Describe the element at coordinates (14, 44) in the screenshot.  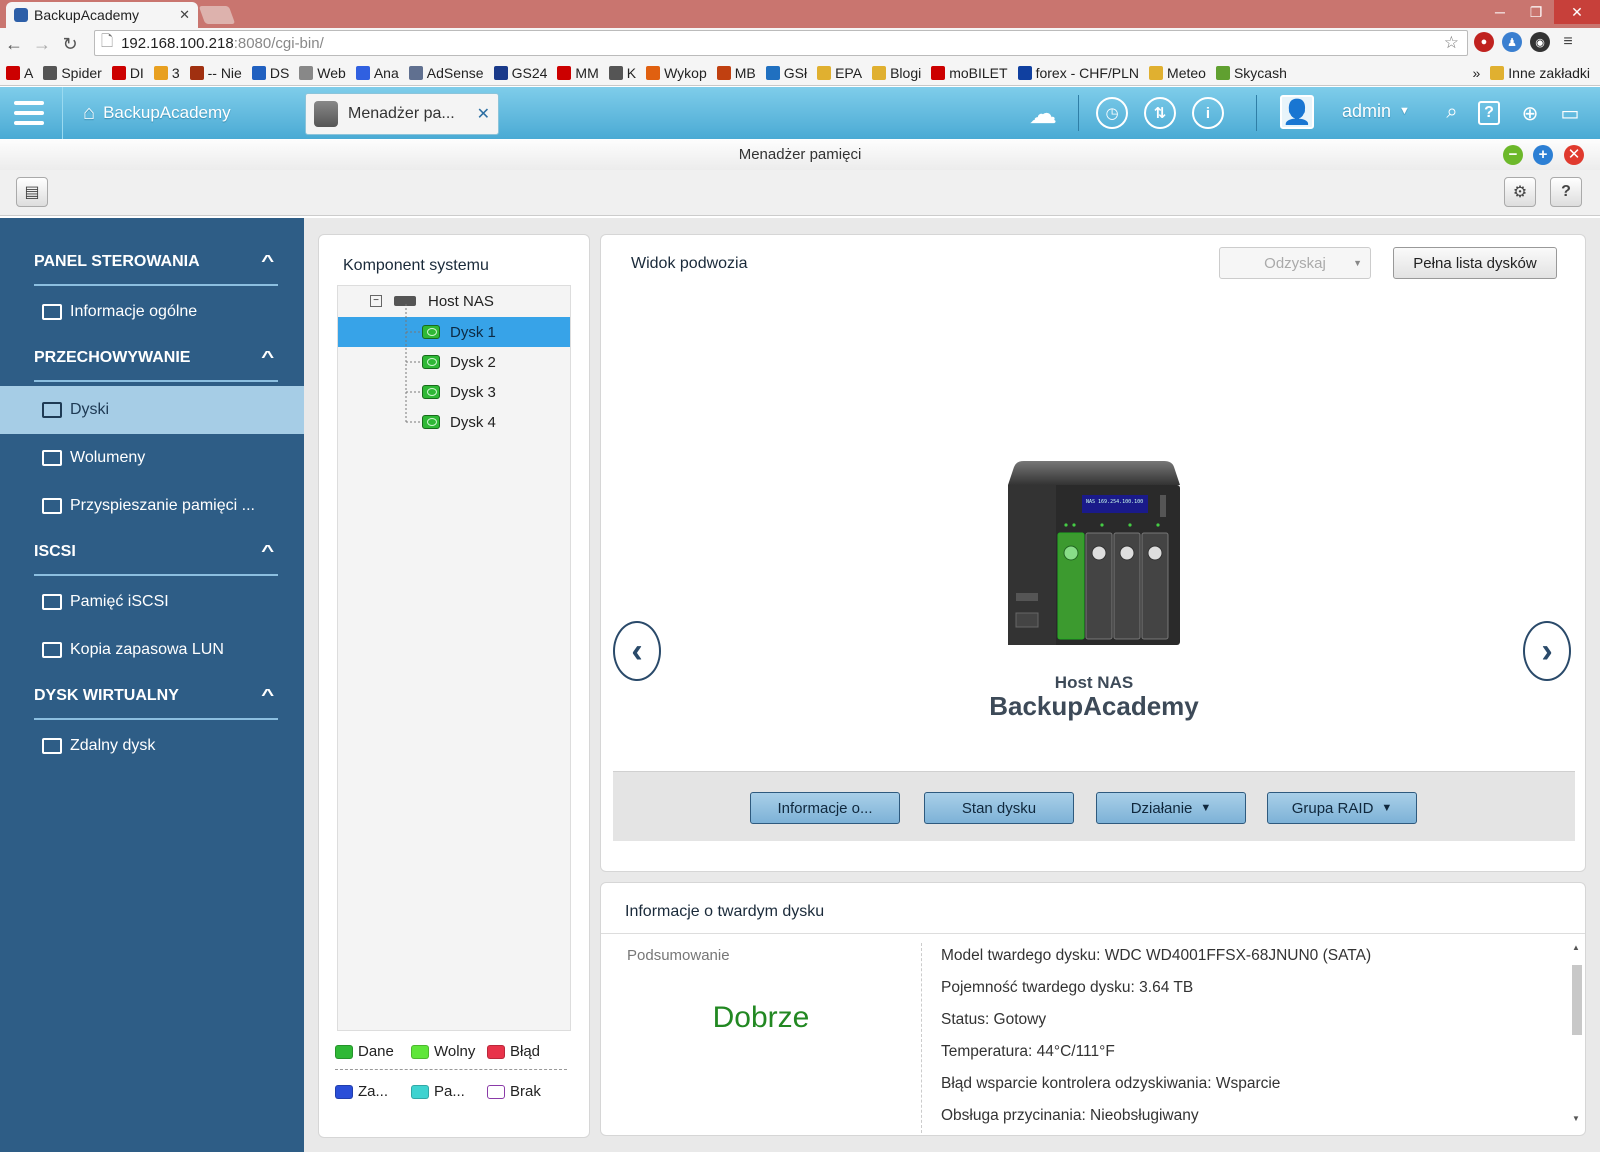
I see `back-icon: ←` at that location.